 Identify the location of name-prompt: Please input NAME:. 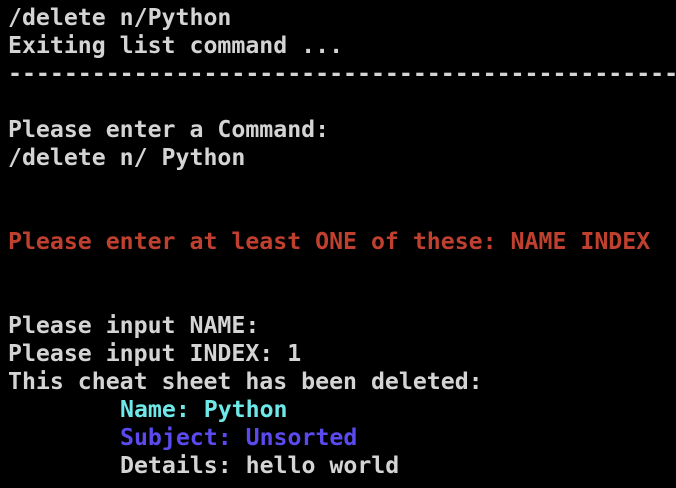
(134, 325).